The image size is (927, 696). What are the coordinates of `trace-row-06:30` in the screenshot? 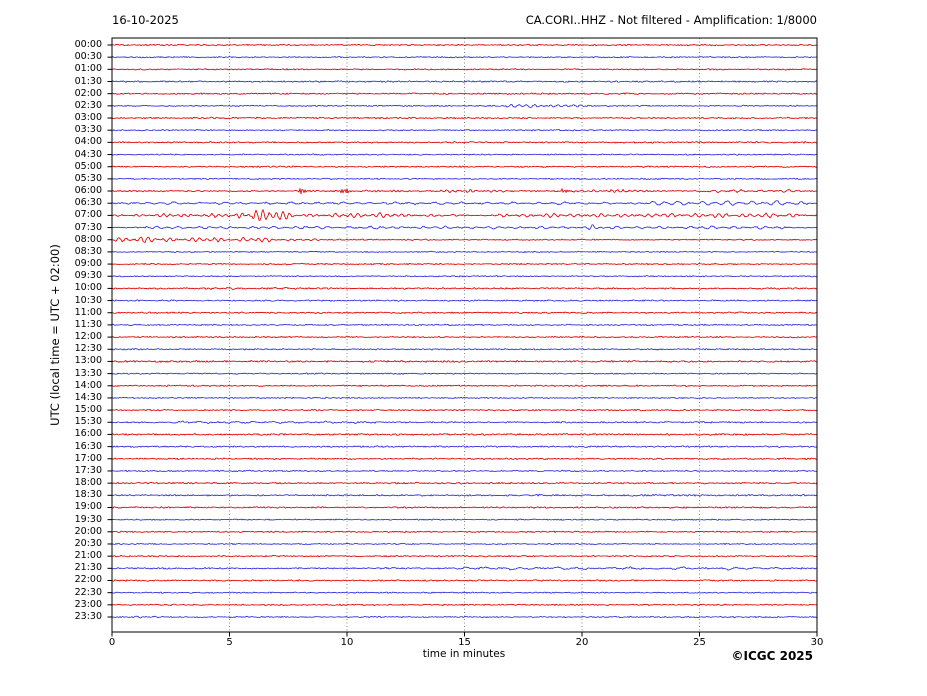 It's located at (464, 203).